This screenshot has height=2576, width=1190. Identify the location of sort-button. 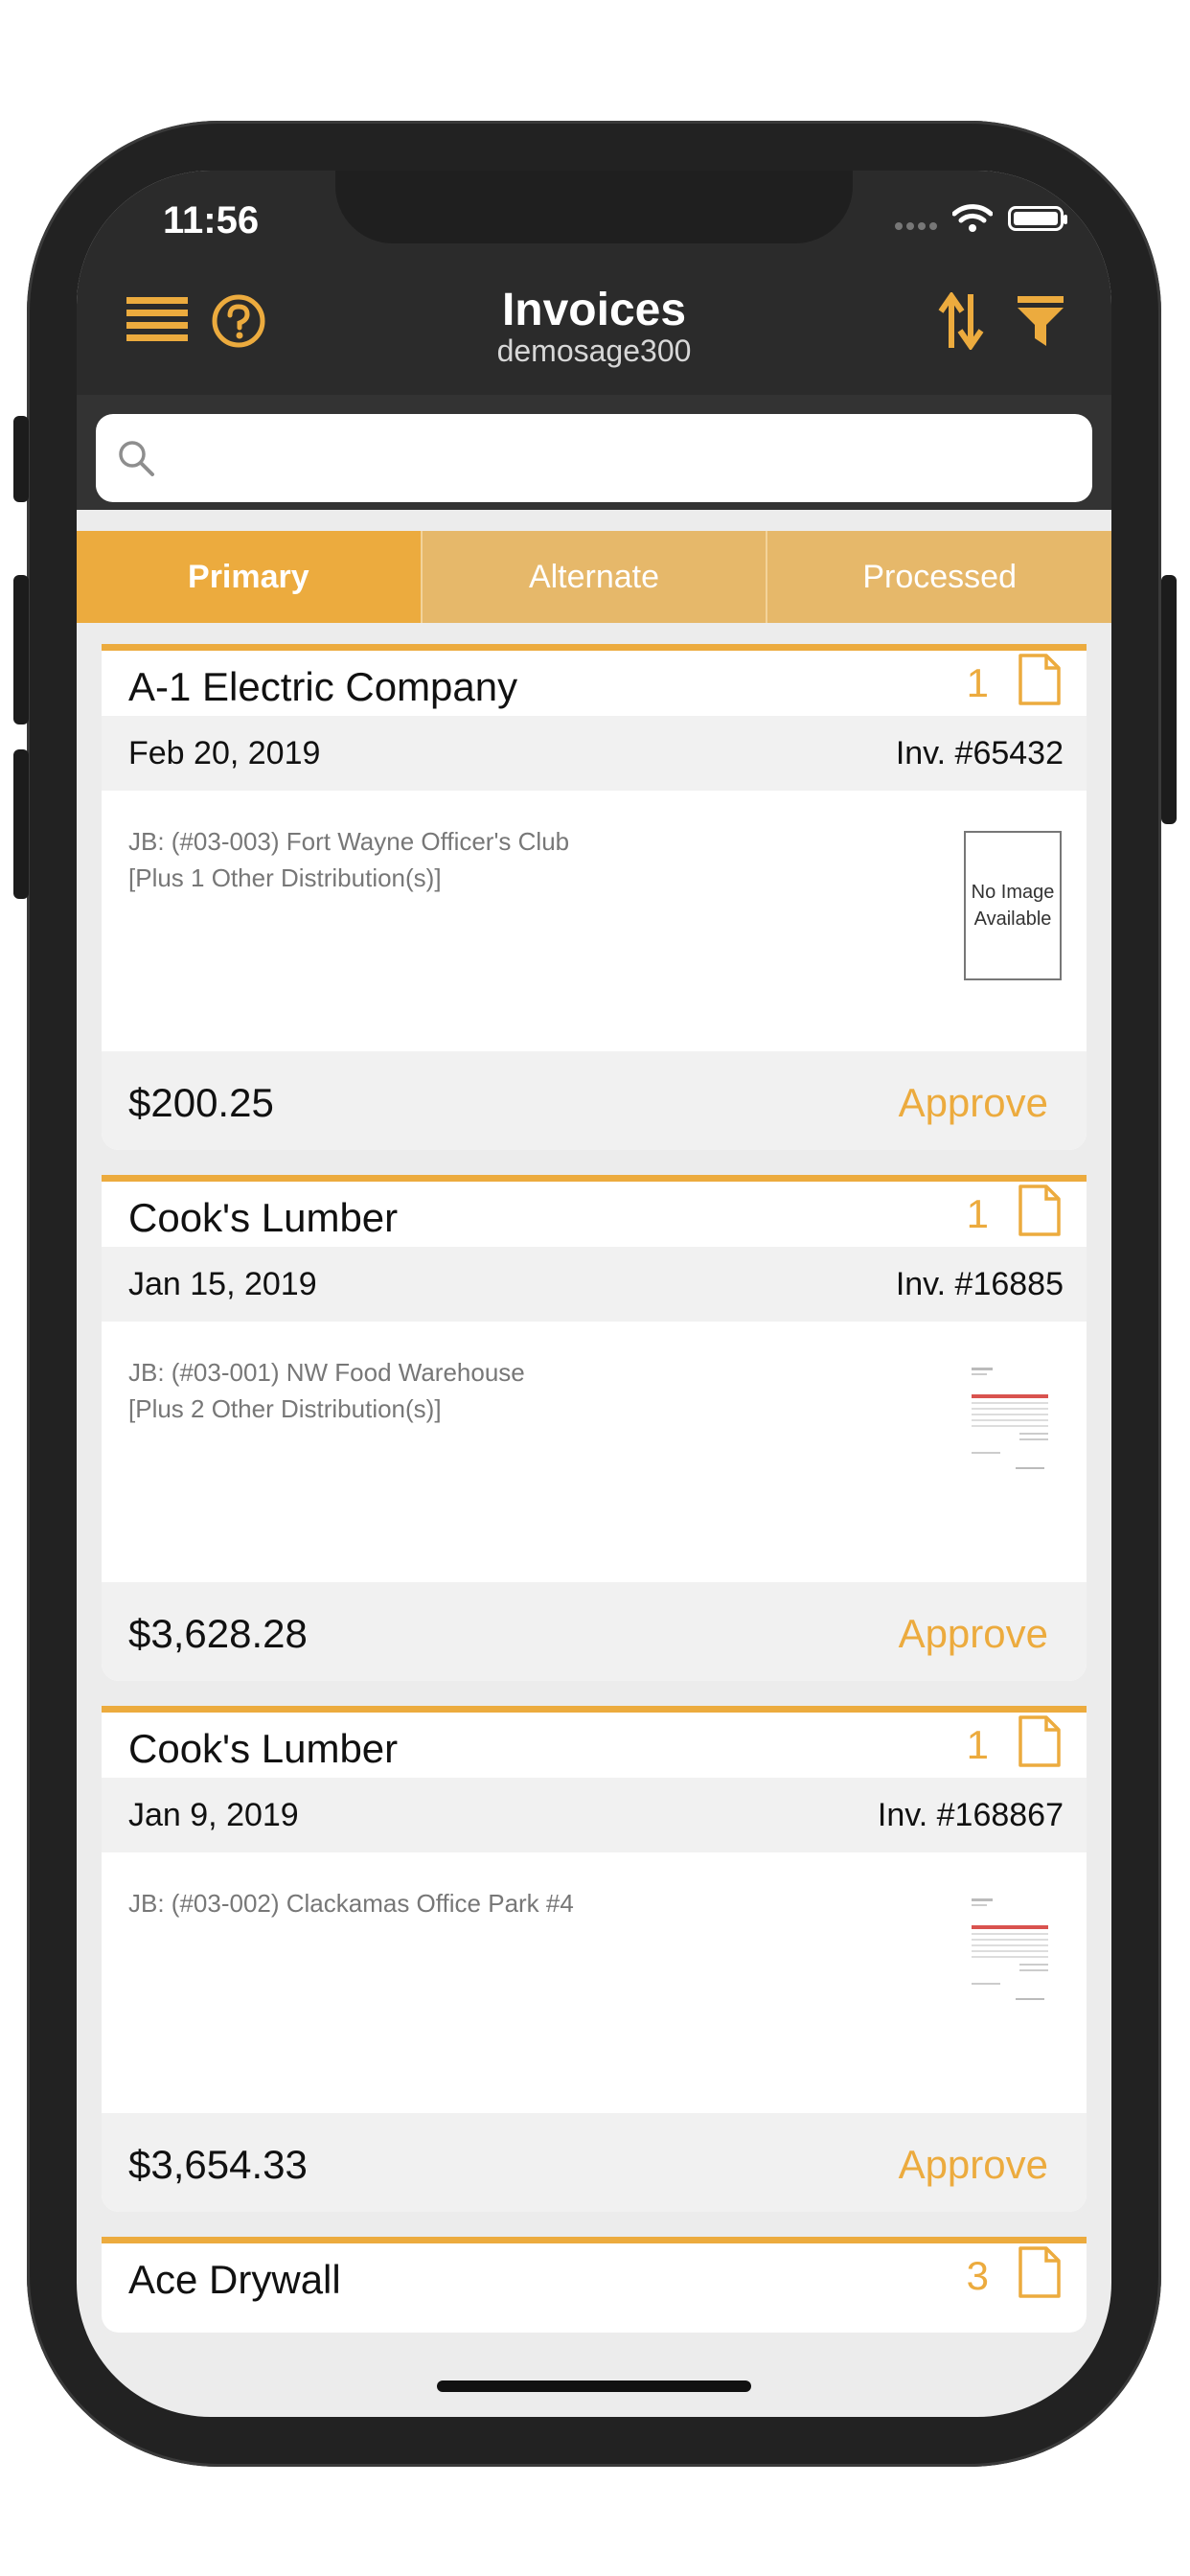
(961, 321).